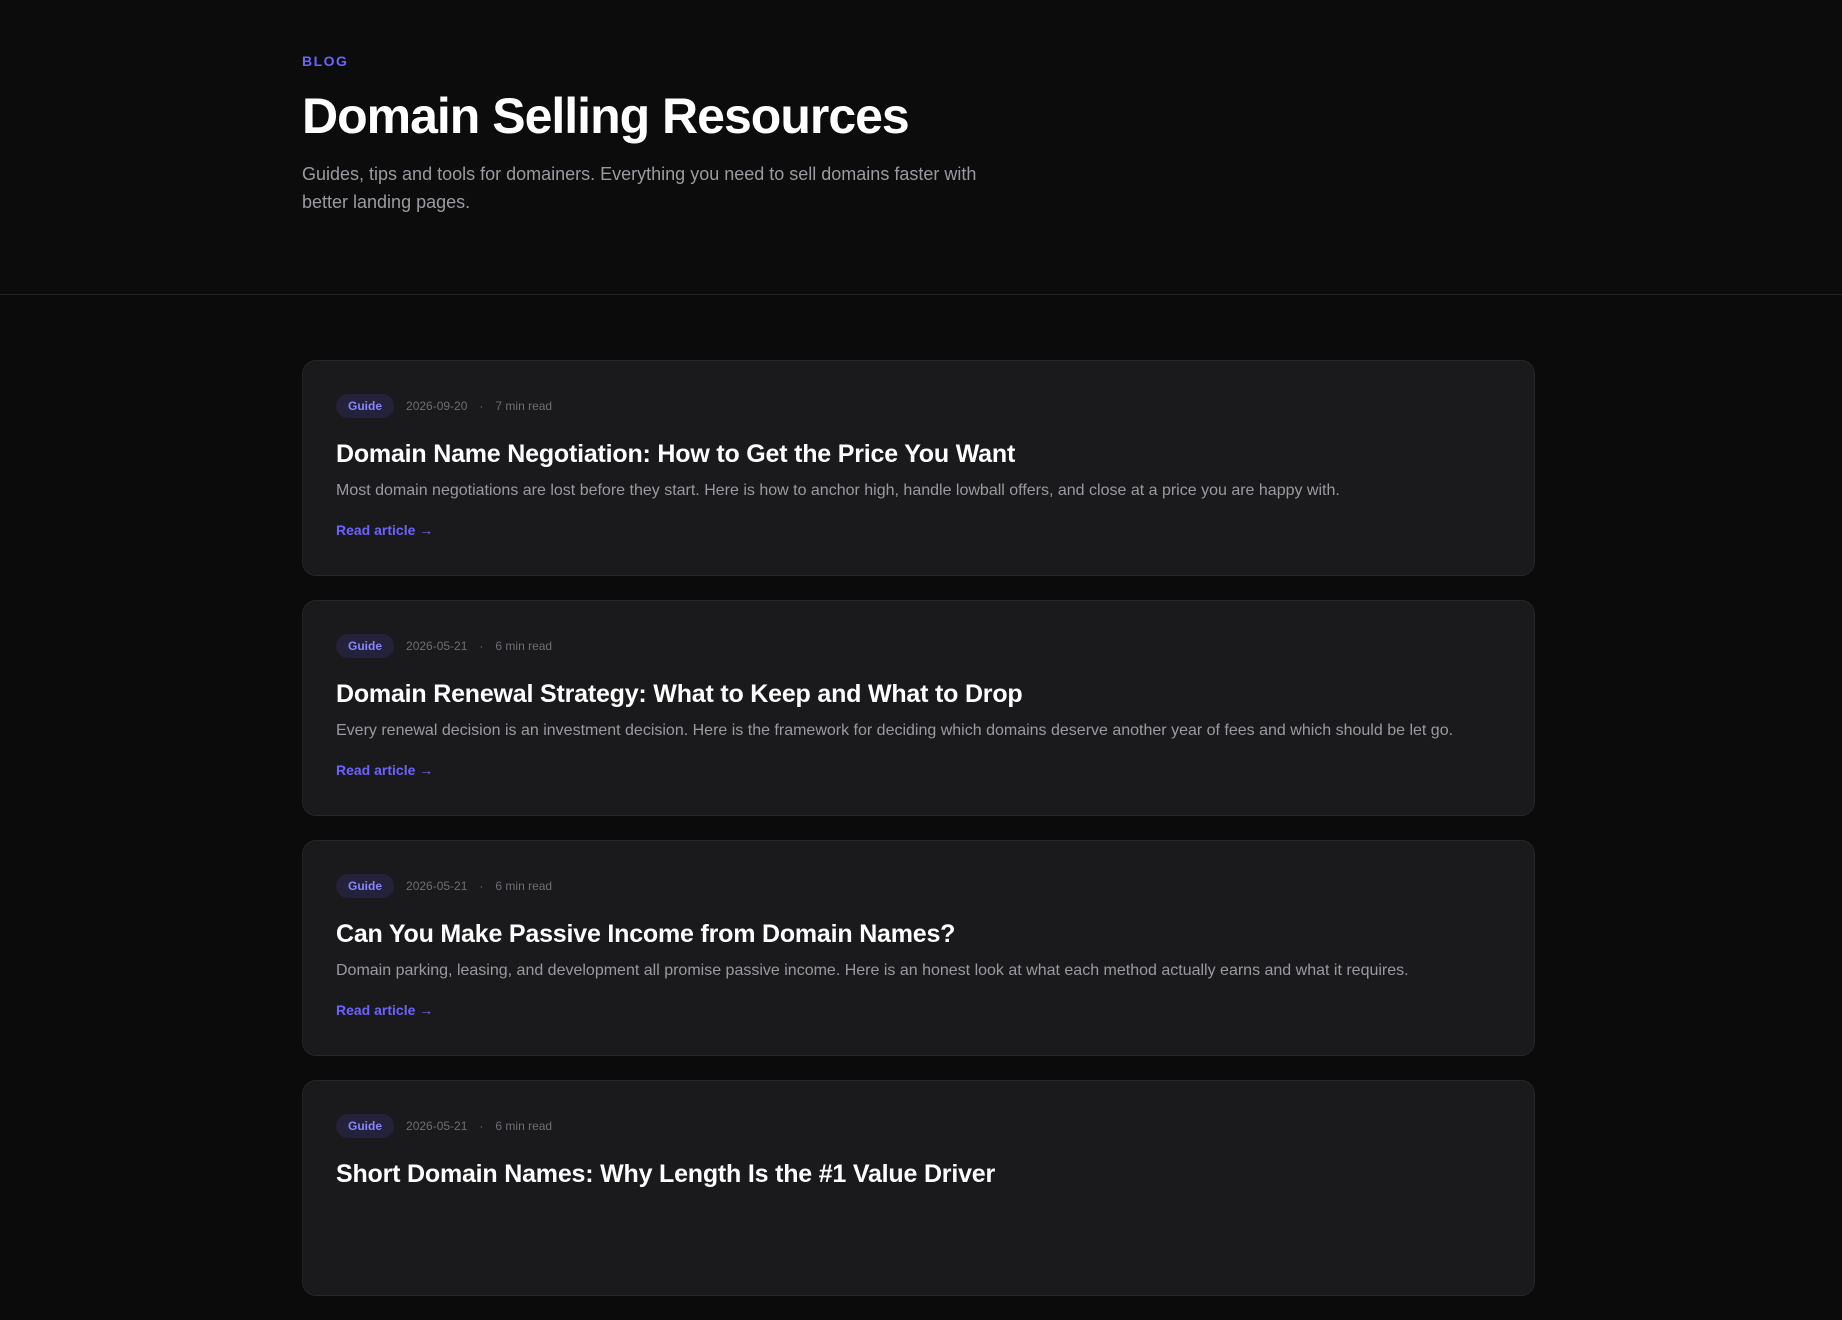 This screenshot has height=1320, width=1842. What do you see at coordinates (437, 406) in the screenshot?
I see `article-date: 2026-09-20` at bounding box center [437, 406].